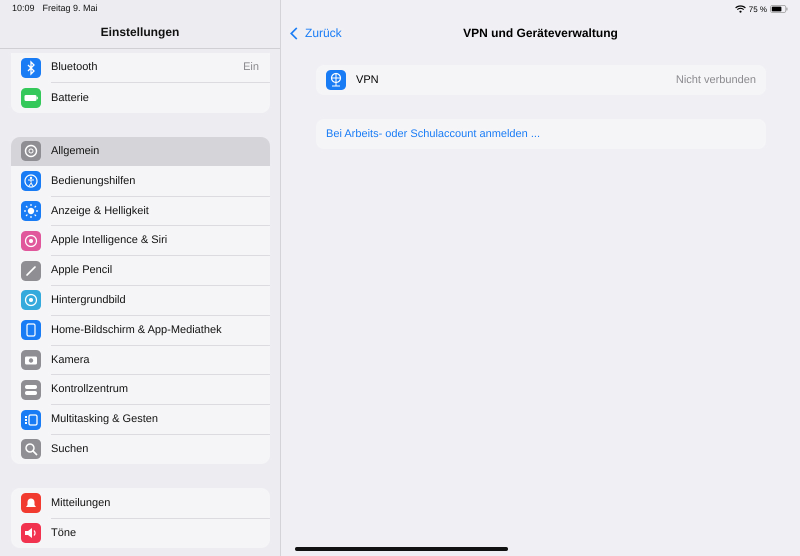 This screenshot has width=800, height=556. I want to click on item-label: Bluetooth, so click(74, 67).